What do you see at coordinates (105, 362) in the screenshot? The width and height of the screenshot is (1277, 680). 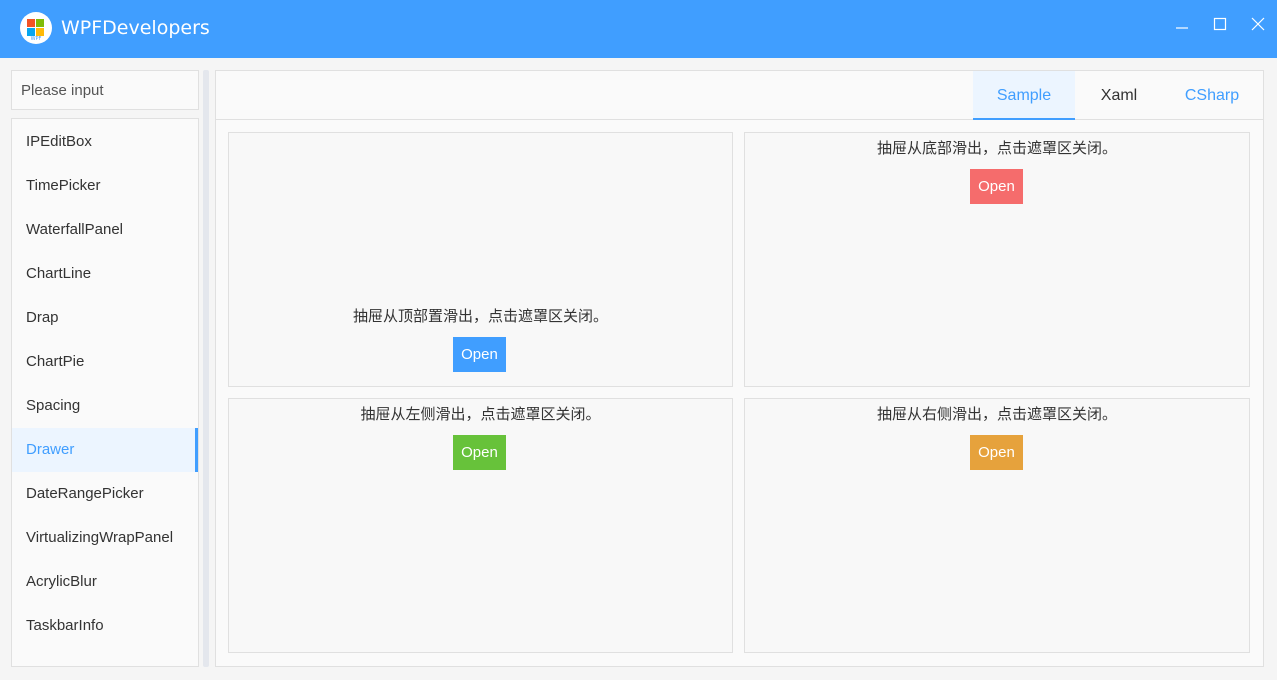 I see `sidebar-item-chartpie: ChartPie` at bounding box center [105, 362].